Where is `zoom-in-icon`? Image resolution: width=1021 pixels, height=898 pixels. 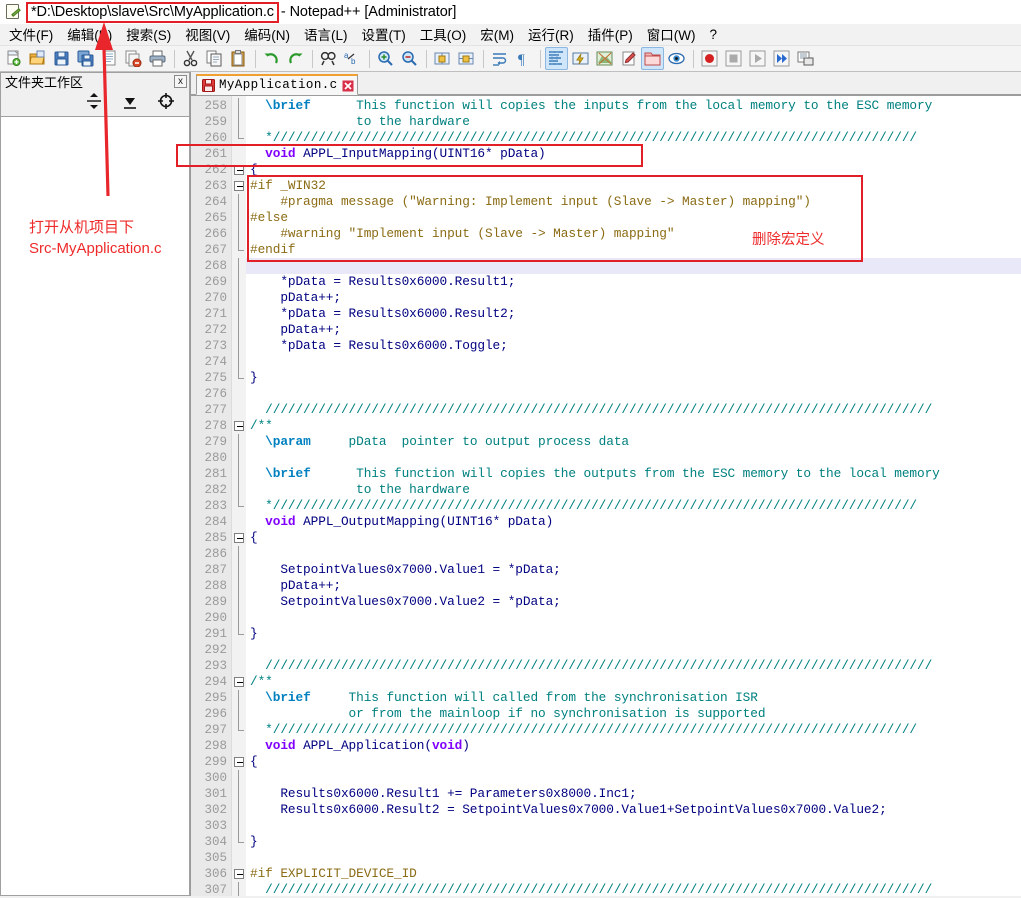
zoom-in-icon is located at coordinates (385, 58).